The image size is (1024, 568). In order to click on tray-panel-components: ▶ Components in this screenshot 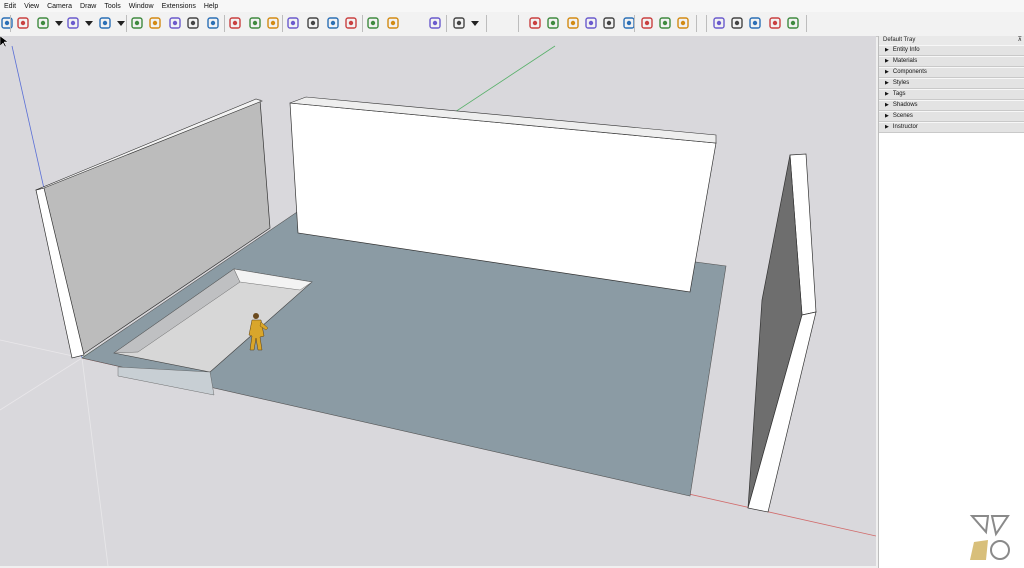, I will do `click(951, 72)`.